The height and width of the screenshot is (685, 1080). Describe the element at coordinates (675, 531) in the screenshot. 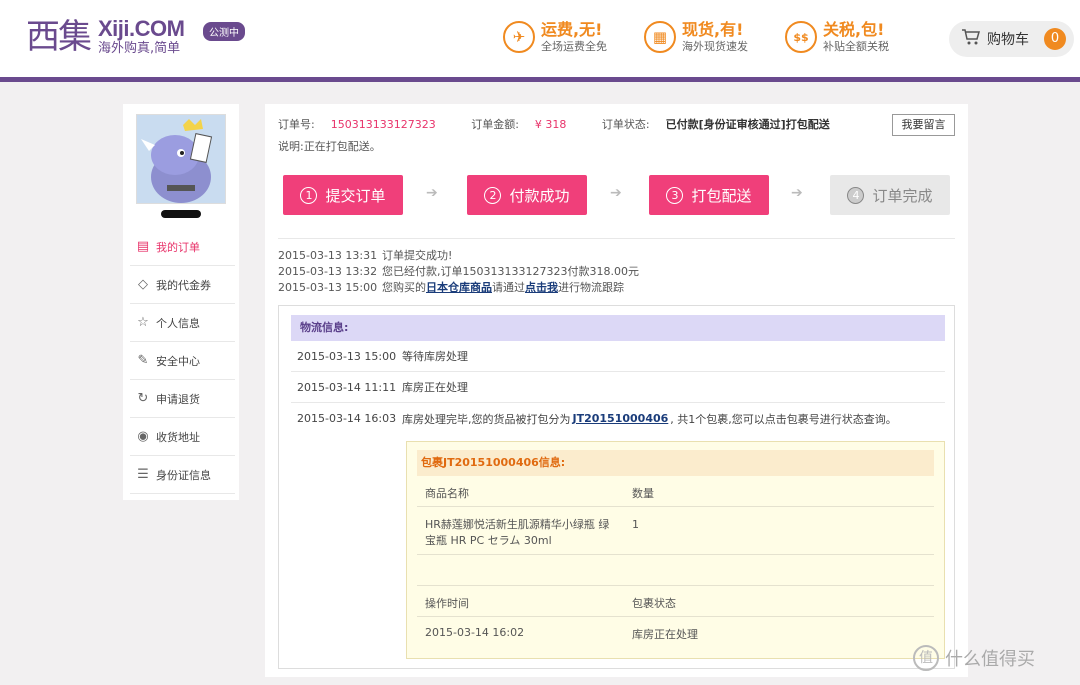

I see `package-product-row: HR赫莲娜悦活新生肌源精华小绿瓶 绿 宝瓶 HR PC セラム 30ml 1` at that location.